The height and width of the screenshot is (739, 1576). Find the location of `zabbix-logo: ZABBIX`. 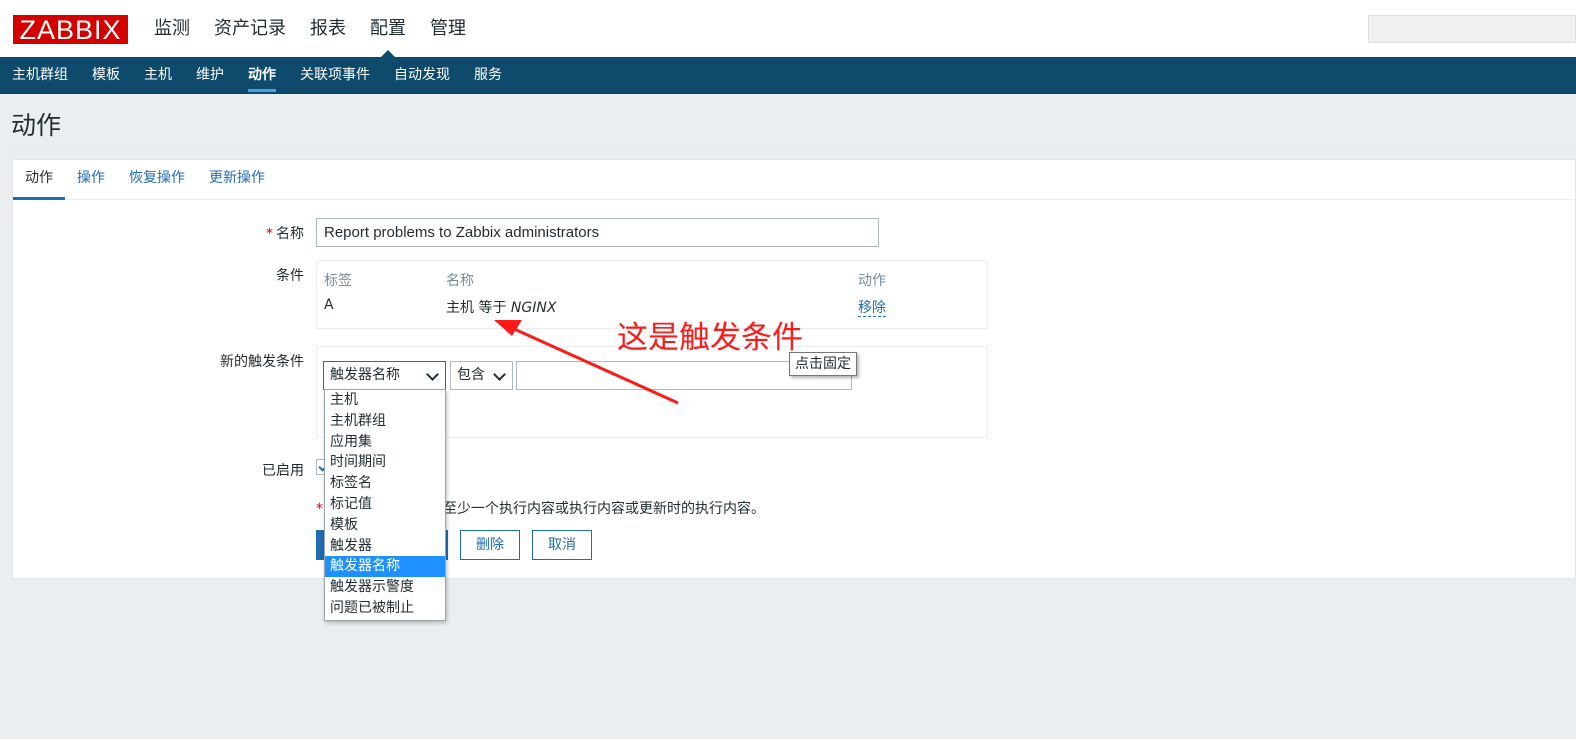

zabbix-logo: ZABBIX is located at coordinates (70, 29).